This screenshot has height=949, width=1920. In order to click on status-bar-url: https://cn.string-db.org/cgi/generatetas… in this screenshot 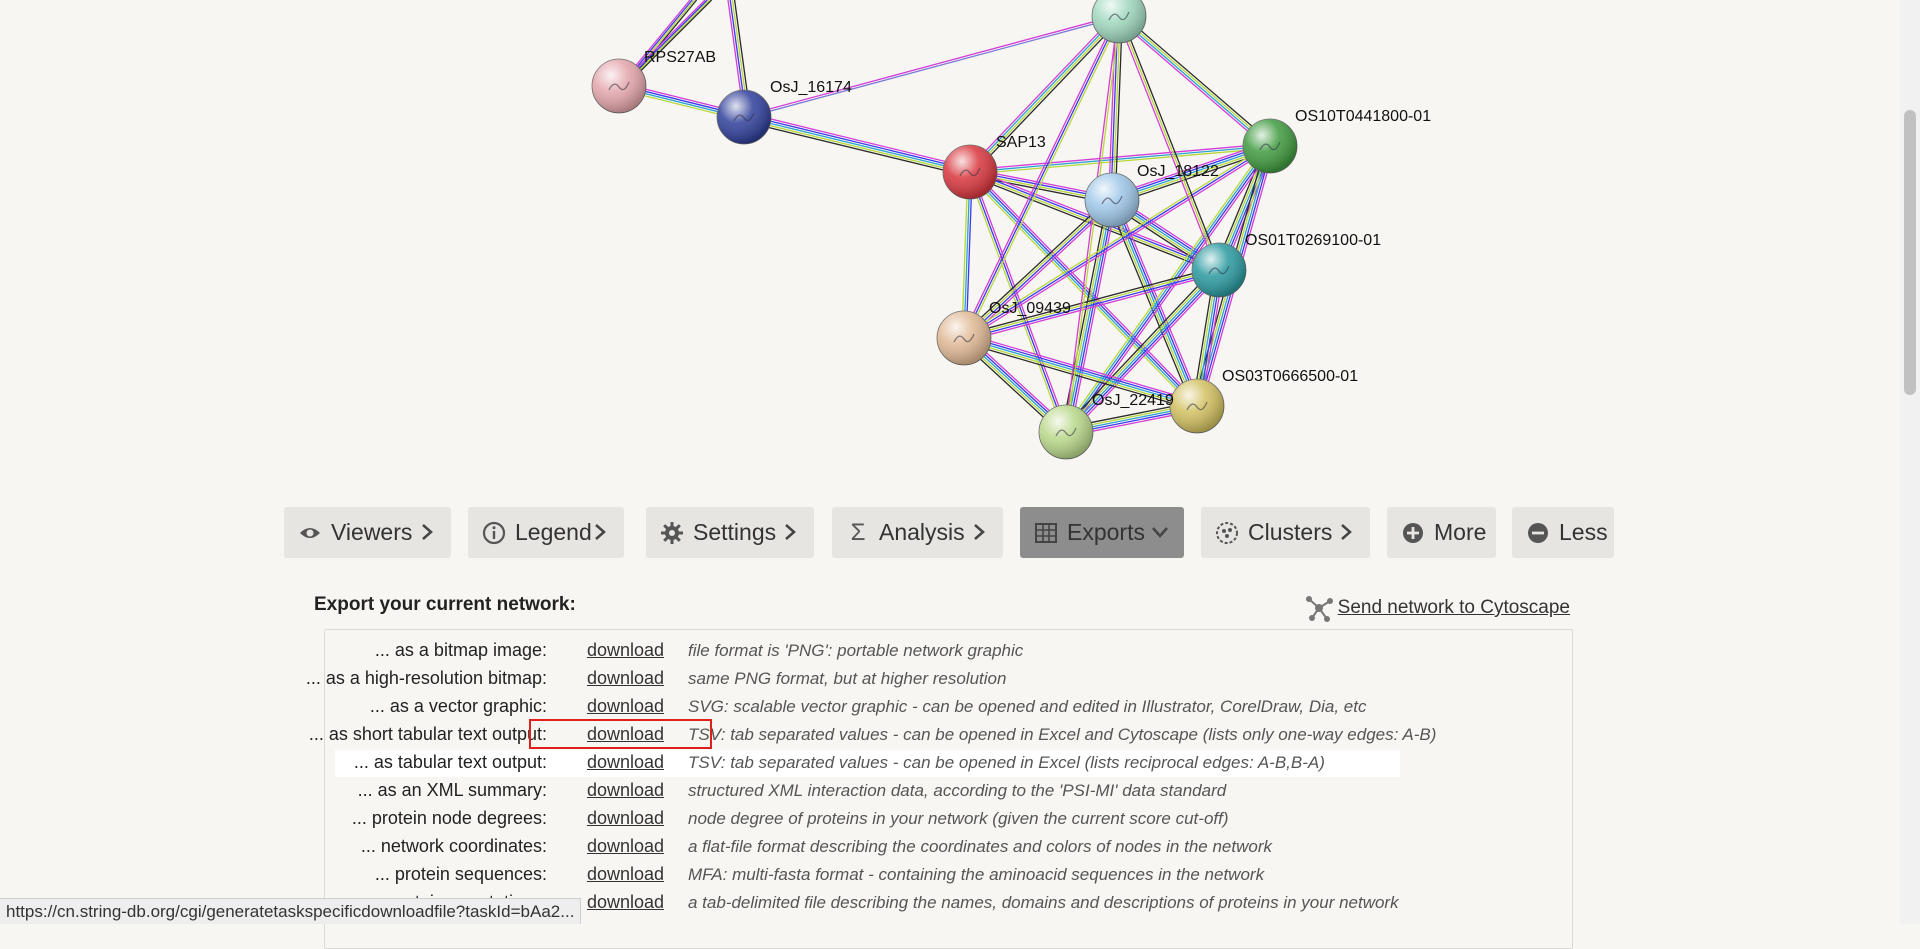, I will do `click(291, 911)`.